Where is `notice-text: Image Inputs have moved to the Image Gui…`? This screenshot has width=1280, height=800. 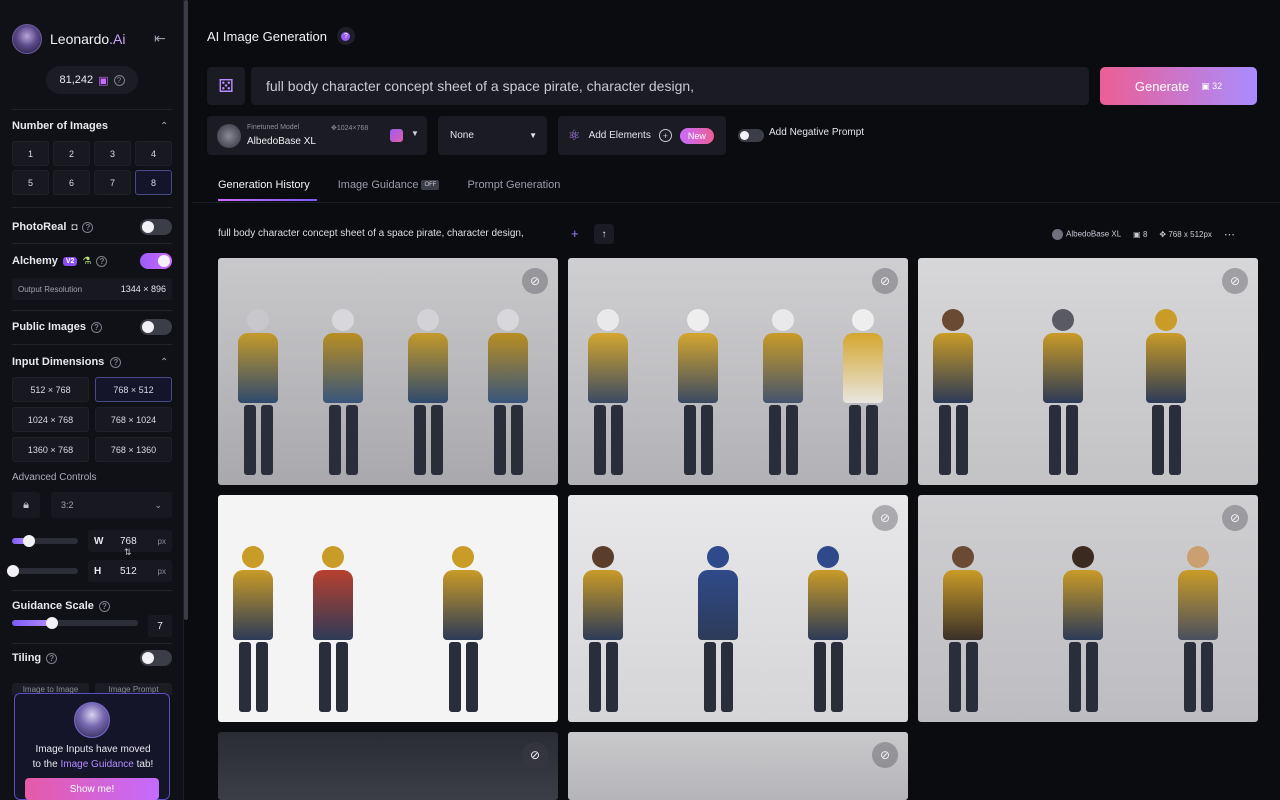 notice-text: Image Inputs have moved to the Image Gui… is located at coordinates (93, 757).